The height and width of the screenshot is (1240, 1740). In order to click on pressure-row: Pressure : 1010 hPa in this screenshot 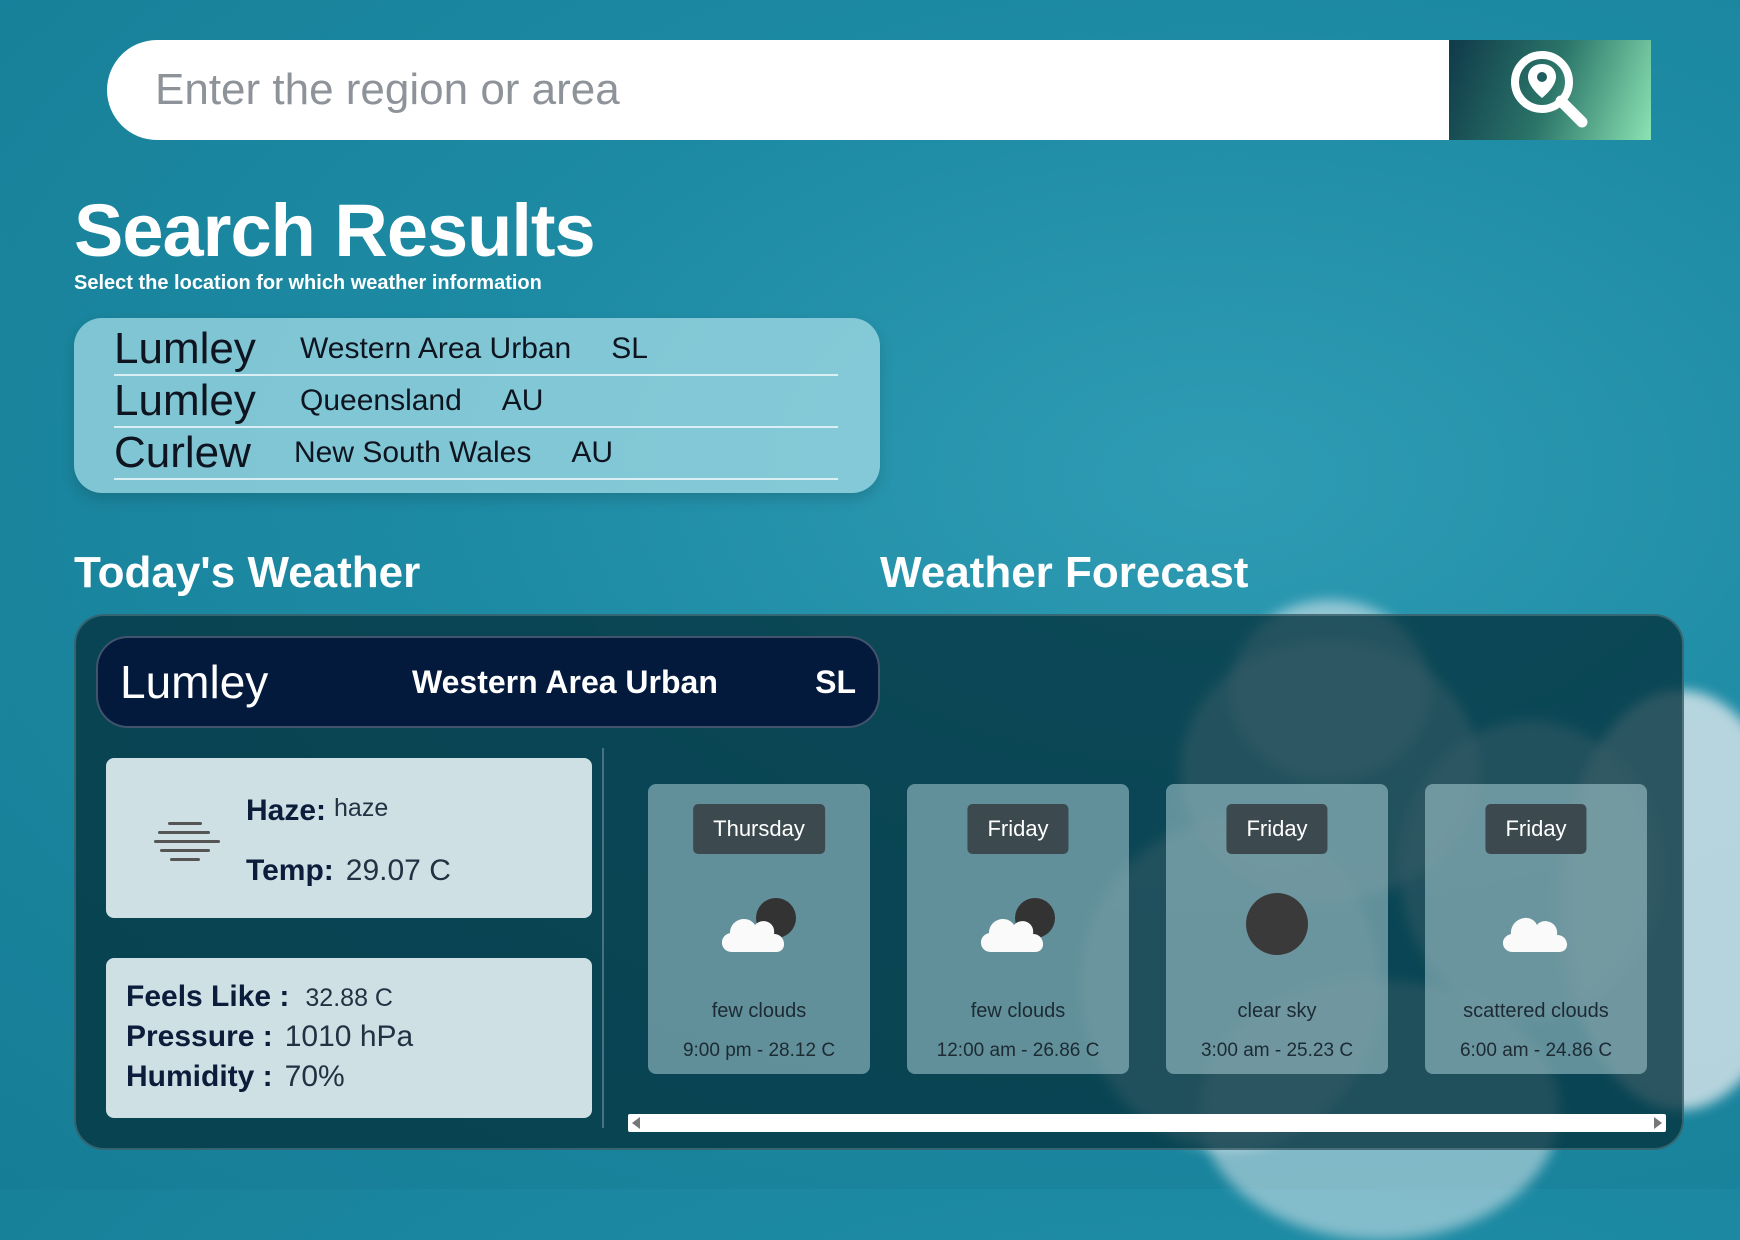, I will do `click(349, 1040)`.